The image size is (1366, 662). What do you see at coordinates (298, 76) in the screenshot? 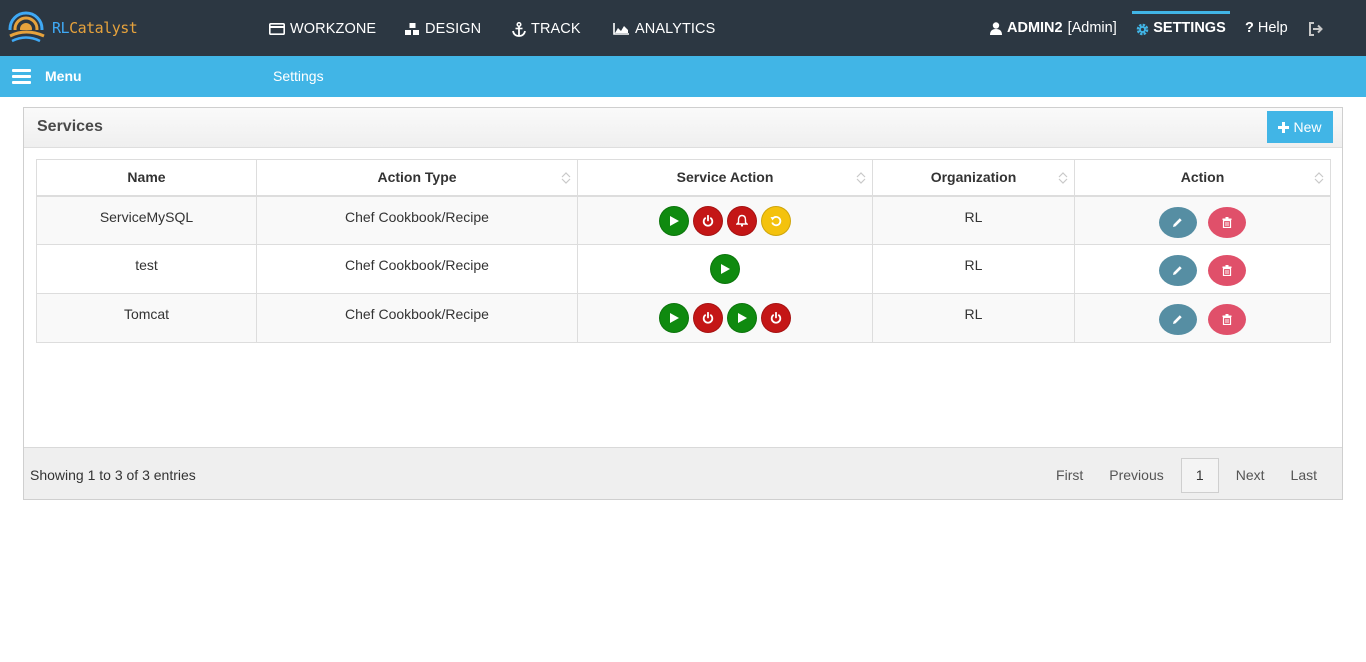
I see `breadcrumb: Settings` at bounding box center [298, 76].